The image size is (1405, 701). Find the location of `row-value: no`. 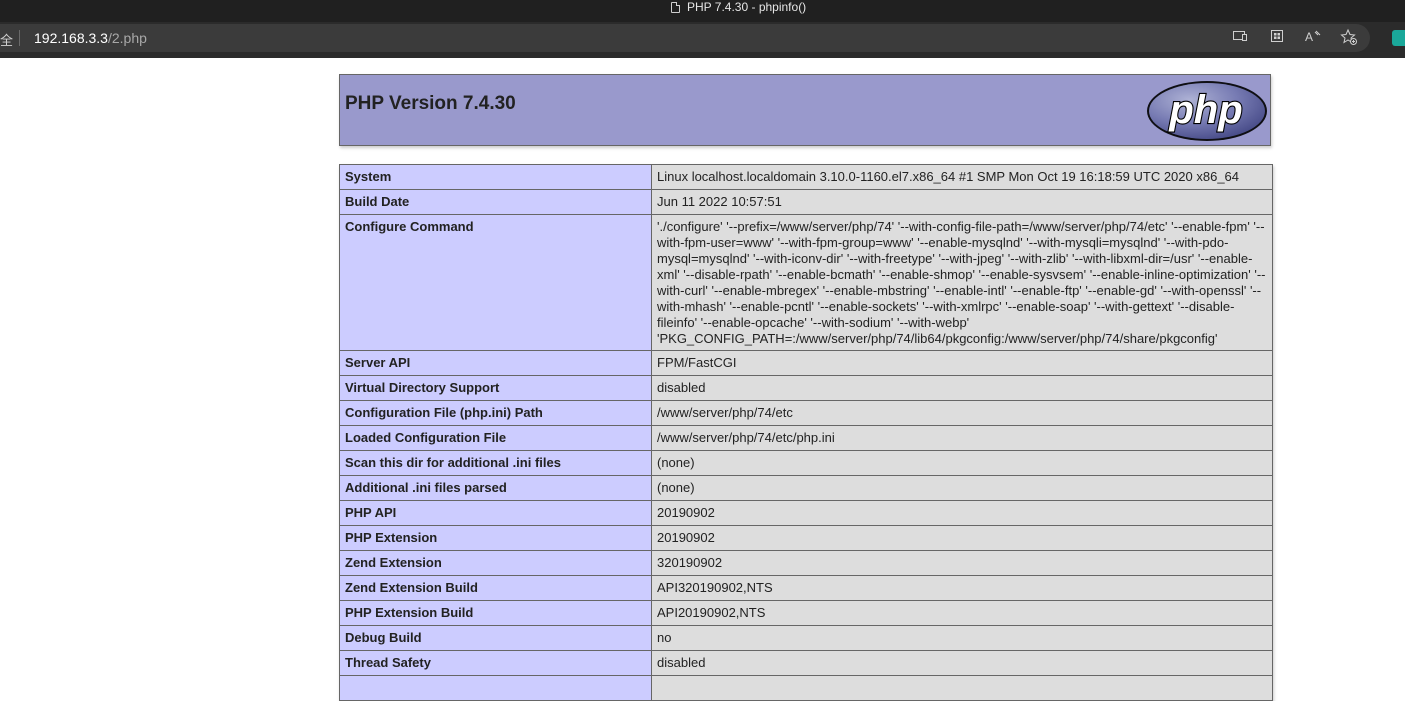

row-value: no is located at coordinates (962, 638).